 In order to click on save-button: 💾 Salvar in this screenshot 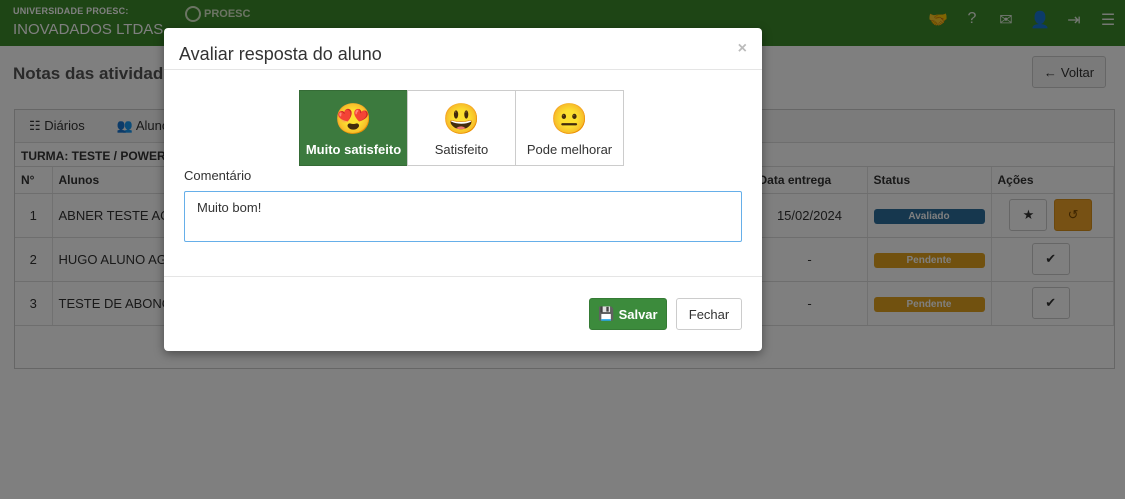, I will do `click(628, 314)`.